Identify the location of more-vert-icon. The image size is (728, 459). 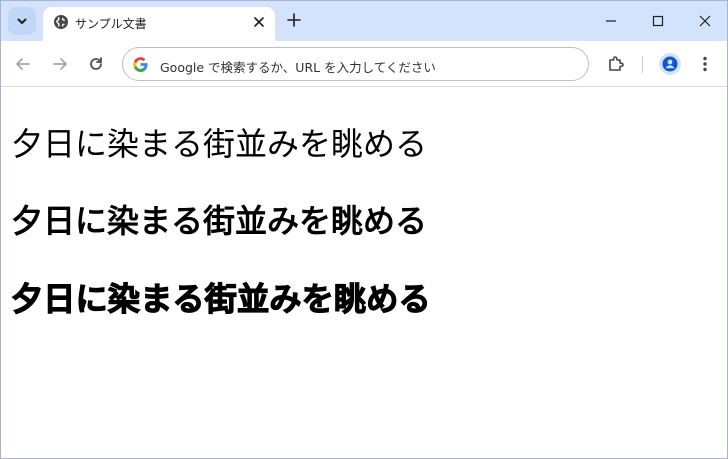
(705, 64).